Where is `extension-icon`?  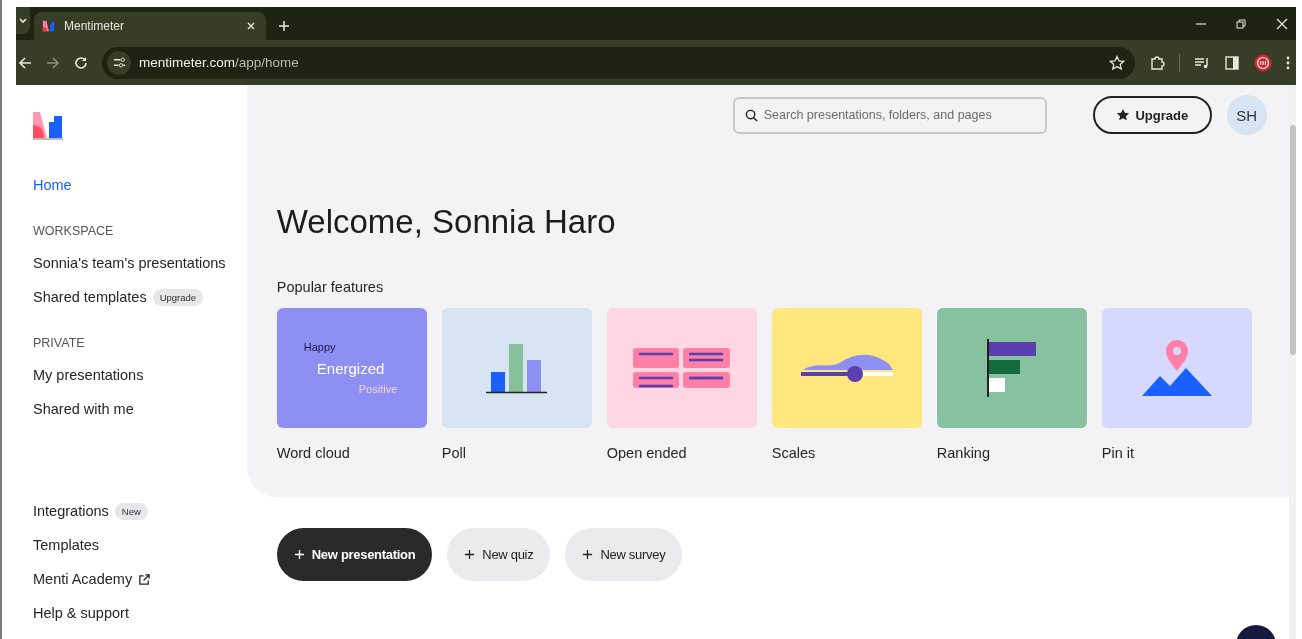
extension-icon is located at coordinates (1263, 62).